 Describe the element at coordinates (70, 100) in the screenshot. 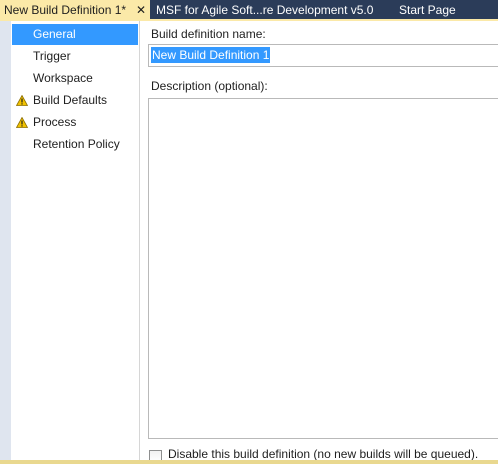

I see `sidebar-item-label: Build Defaults` at that location.